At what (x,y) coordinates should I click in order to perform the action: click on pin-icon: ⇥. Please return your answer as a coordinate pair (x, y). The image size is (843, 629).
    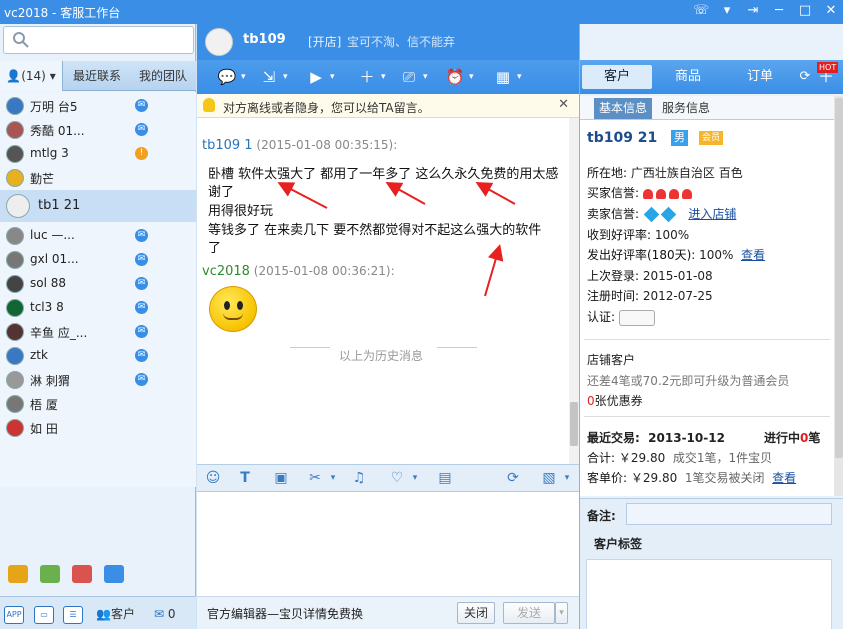
    Looking at the image, I should click on (753, 11).